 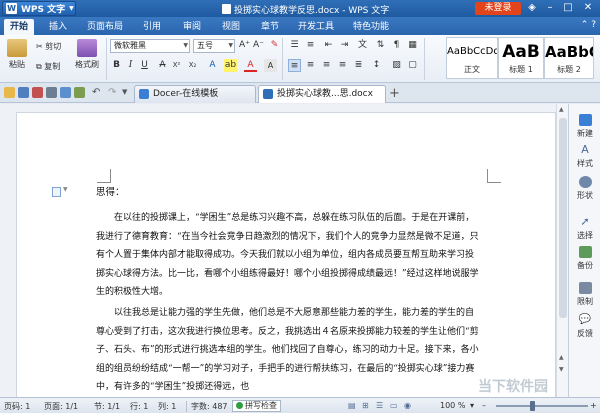 I want to click on status-word-count: 字数: 487, so click(x=207, y=406).